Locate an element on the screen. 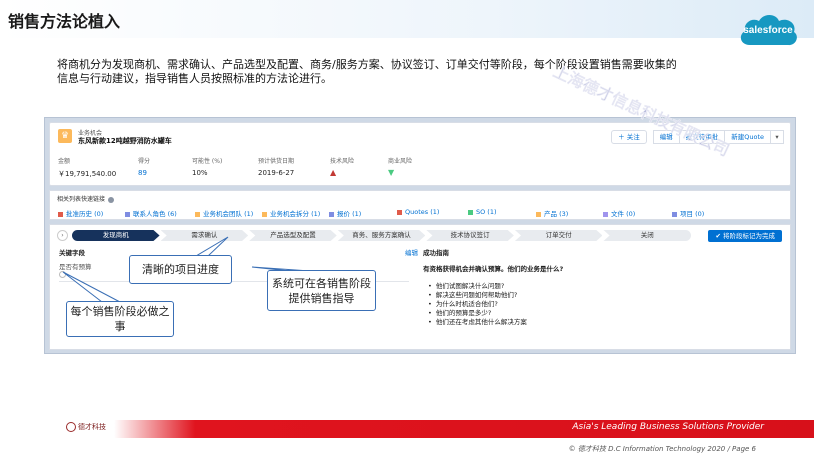  list-item: 为什么时机适合他们? is located at coordinates (477, 304).